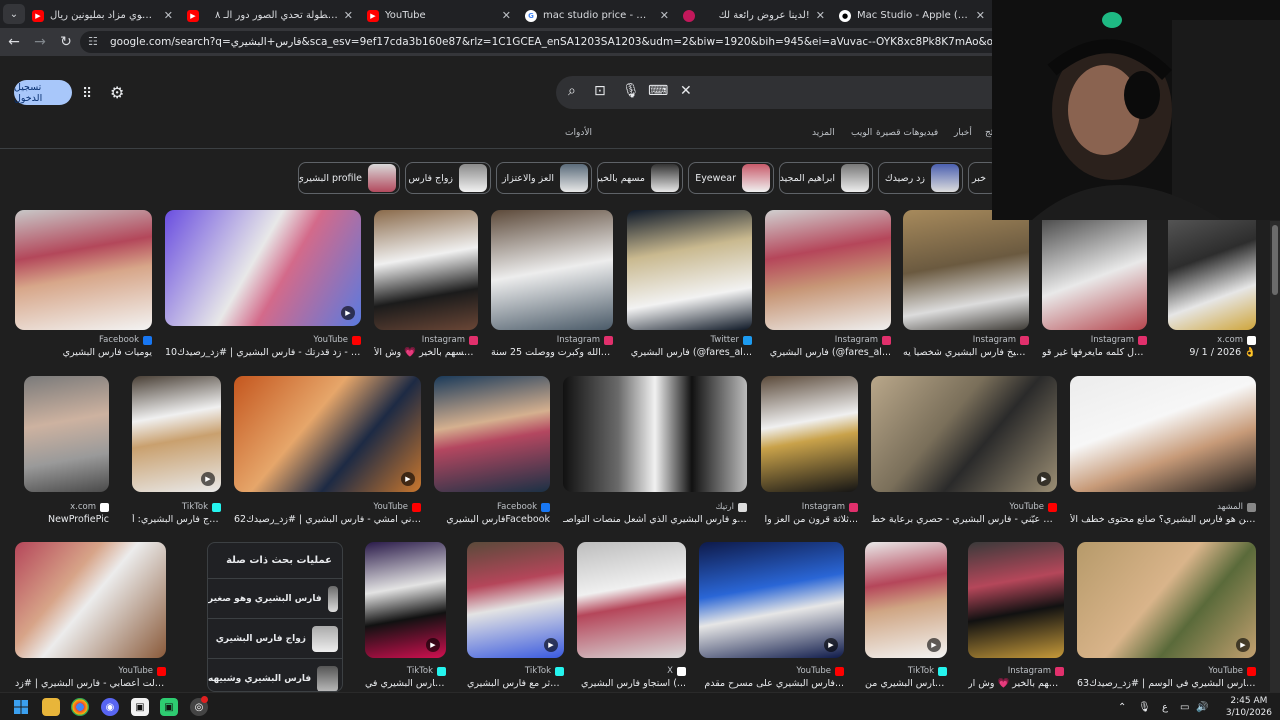  What do you see at coordinates (448, 178) in the screenshot?
I see `chip-1: زواج فارس` at bounding box center [448, 178].